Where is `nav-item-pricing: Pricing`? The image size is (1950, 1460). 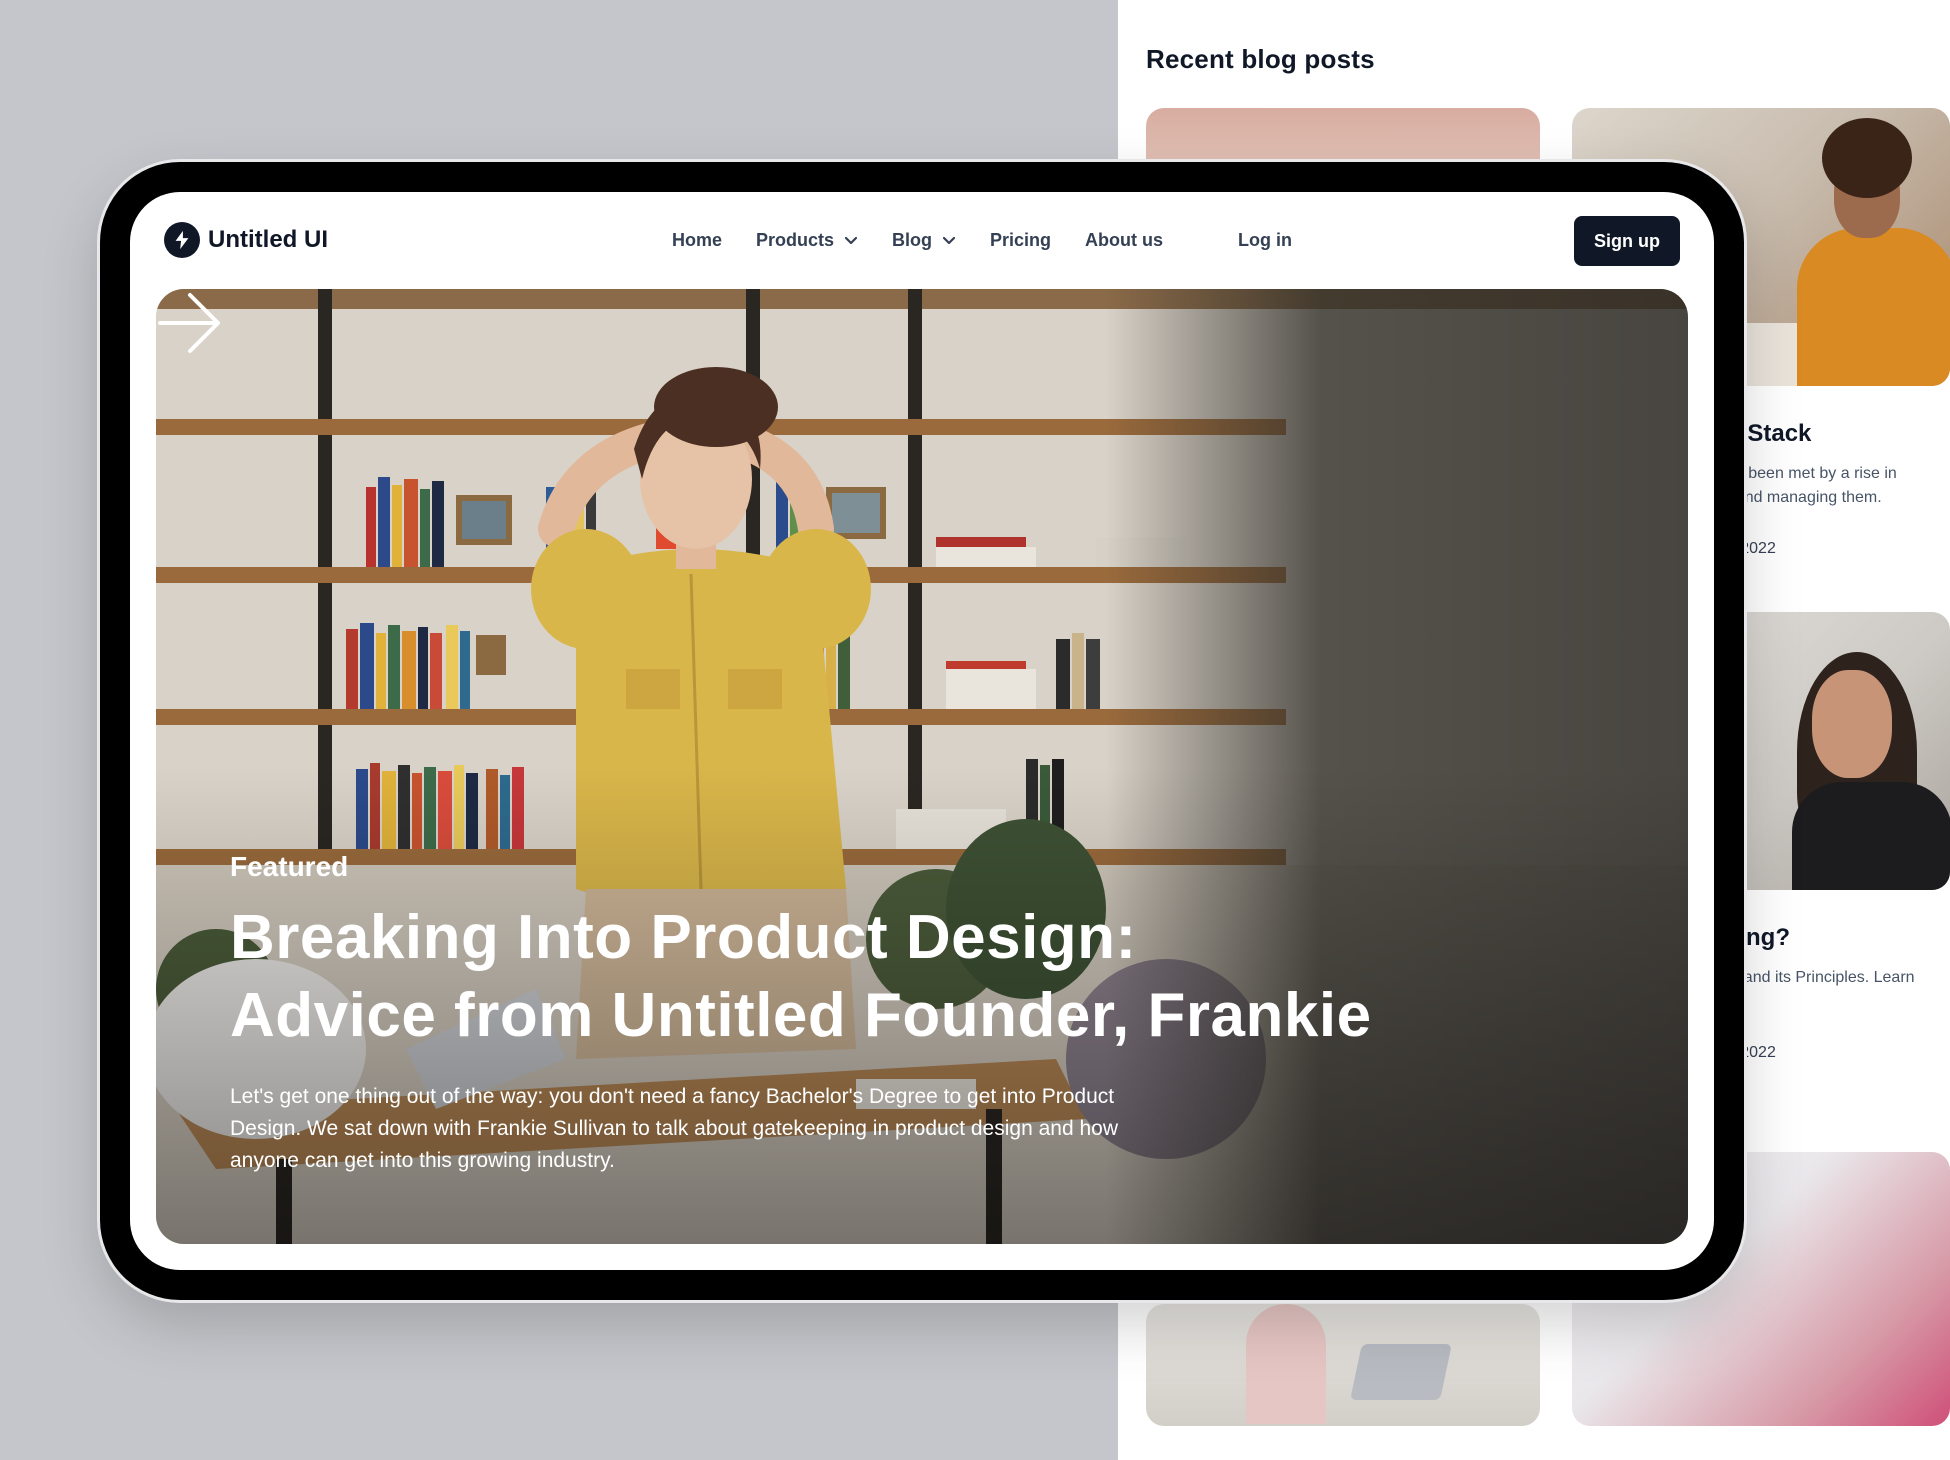
nav-item-pricing: Pricing is located at coordinates (1020, 240).